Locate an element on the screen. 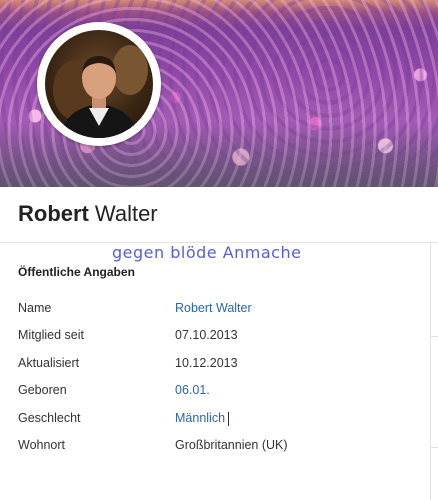 The image size is (438, 500). info-value: 10.12.2013 is located at coordinates (206, 363).